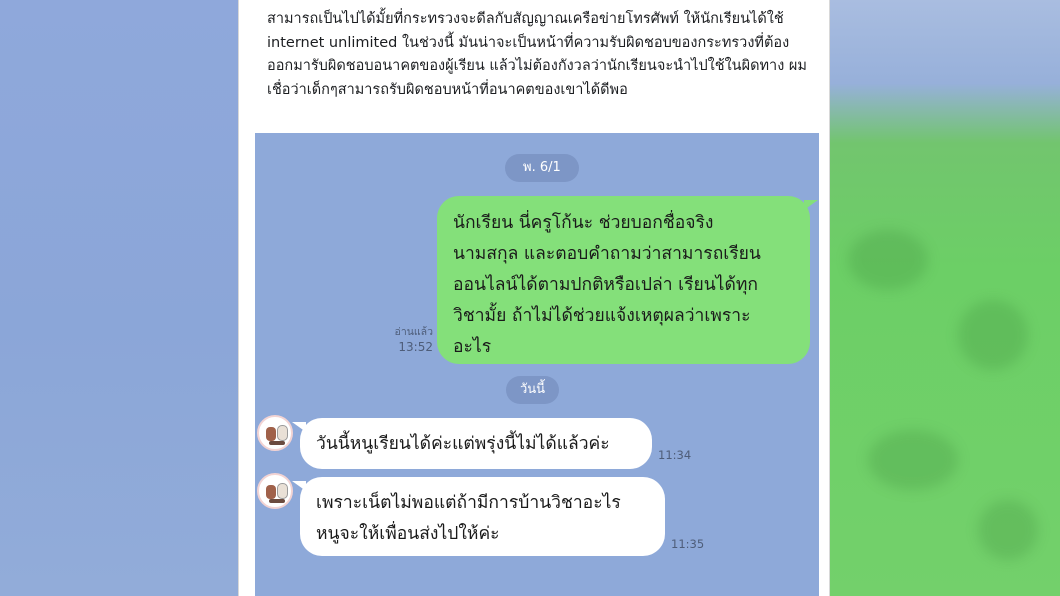 This screenshot has height=596, width=1060. I want to click on read-receipt: อ่านแล้ว 13:52, so click(409, 340).